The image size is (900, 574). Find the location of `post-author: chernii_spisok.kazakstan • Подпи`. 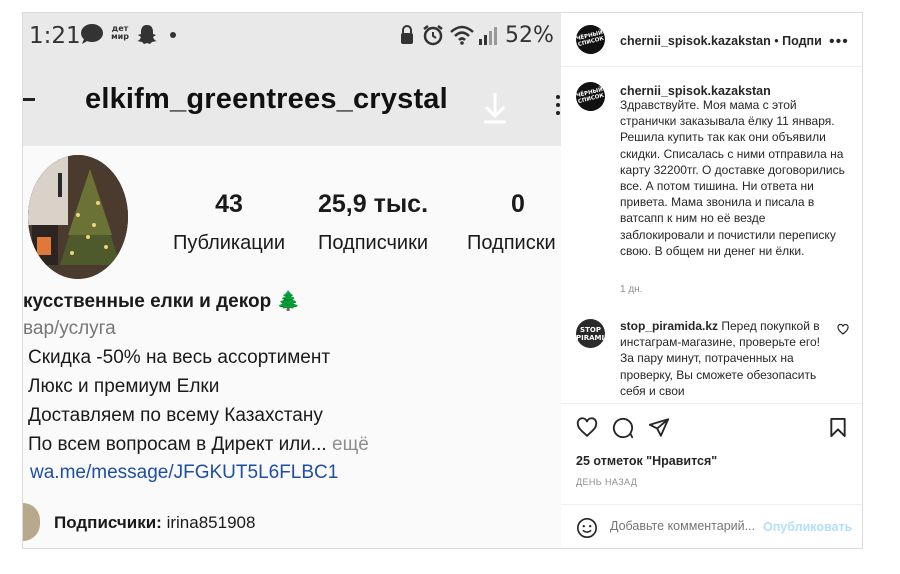

post-author: chernii_spisok.kazakstan • Подпи is located at coordinates (721, 41).